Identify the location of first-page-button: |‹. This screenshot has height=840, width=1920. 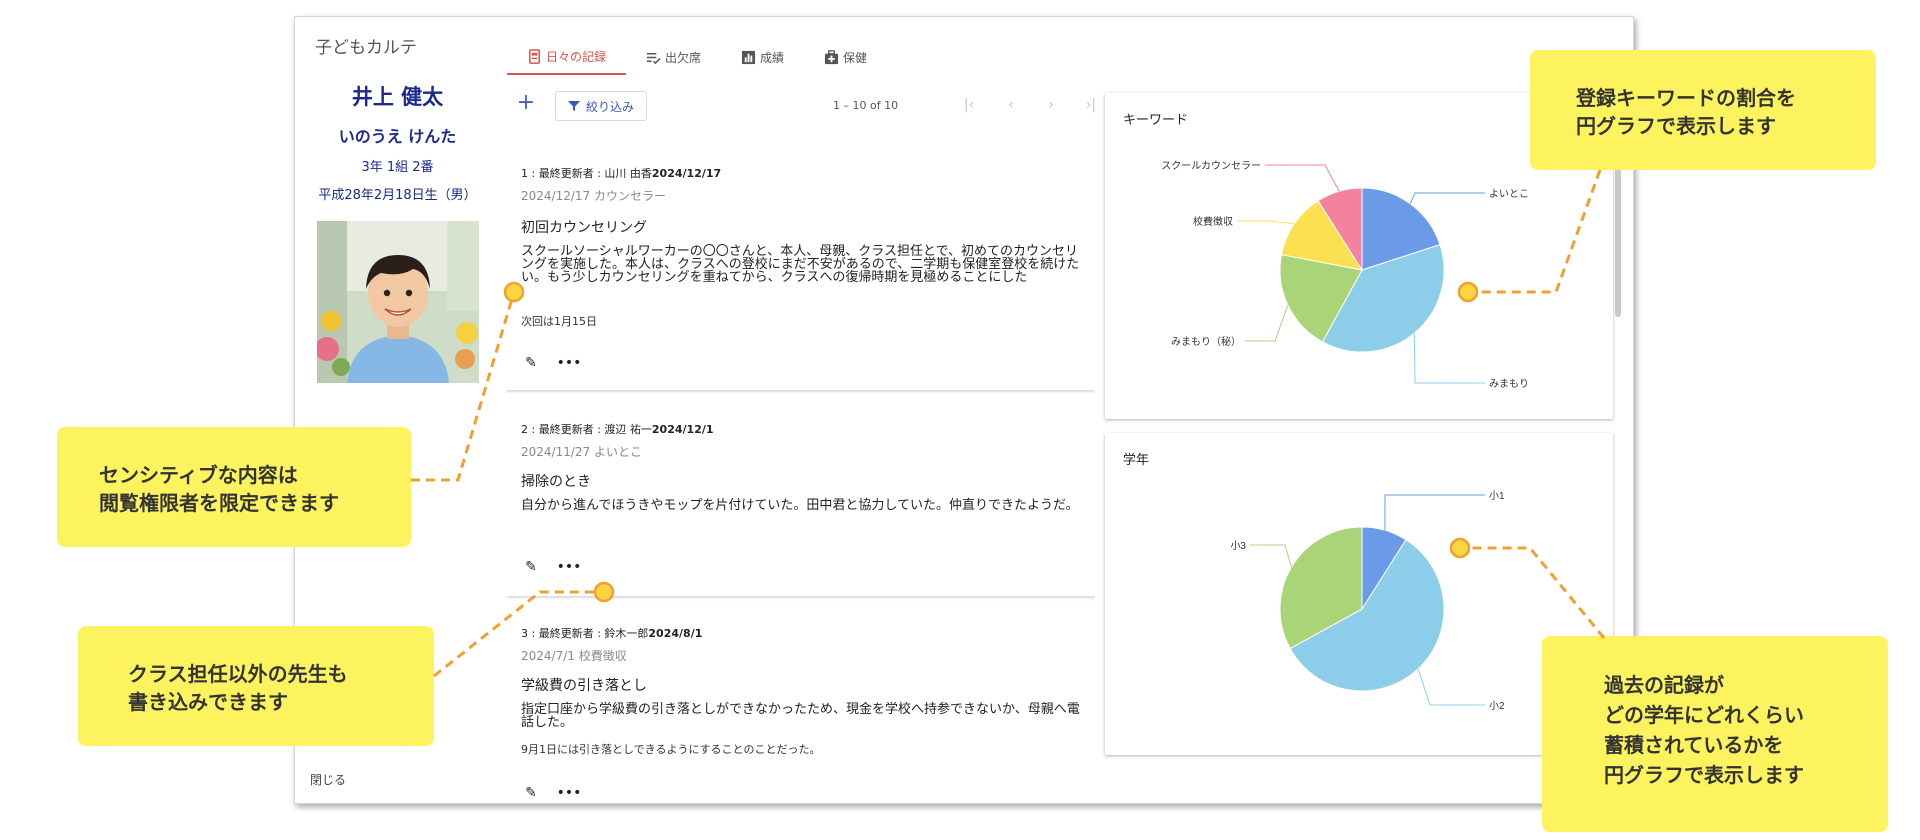
(969, 105).